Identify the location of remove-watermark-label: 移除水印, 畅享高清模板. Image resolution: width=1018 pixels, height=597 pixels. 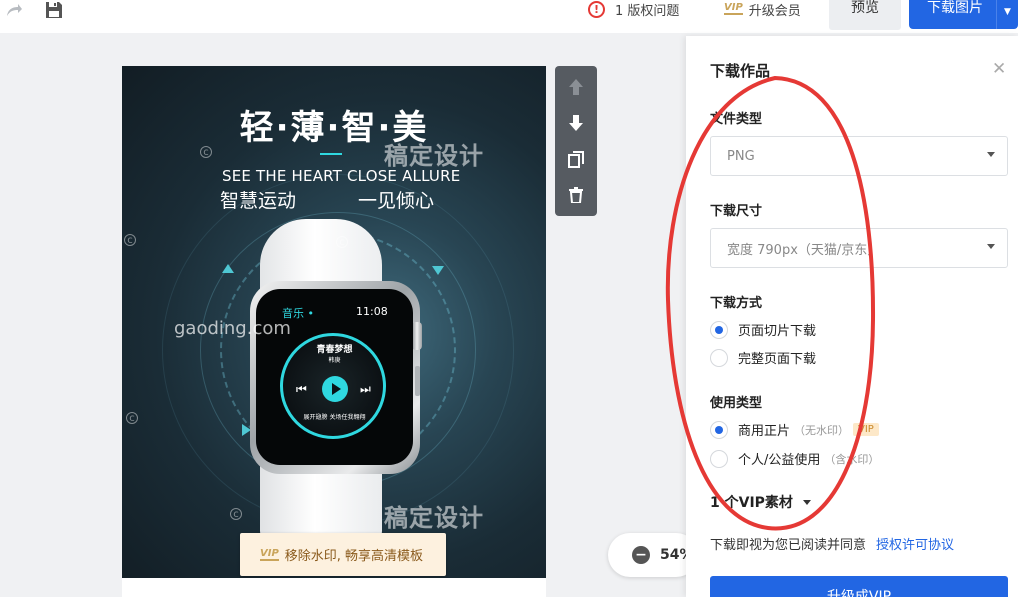
(354, 556).